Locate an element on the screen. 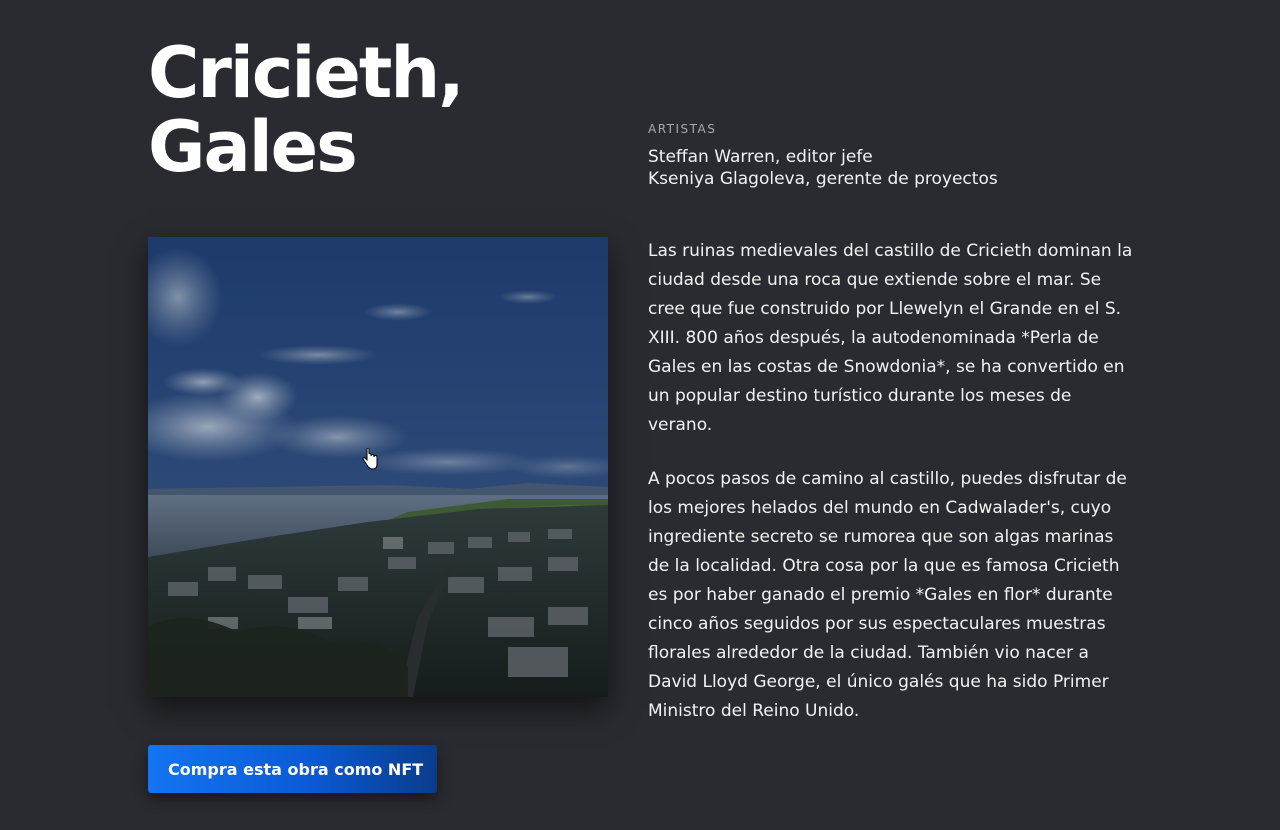  artist-name: Steffan Warren, editor jefe is located at coordinates (760, 157).